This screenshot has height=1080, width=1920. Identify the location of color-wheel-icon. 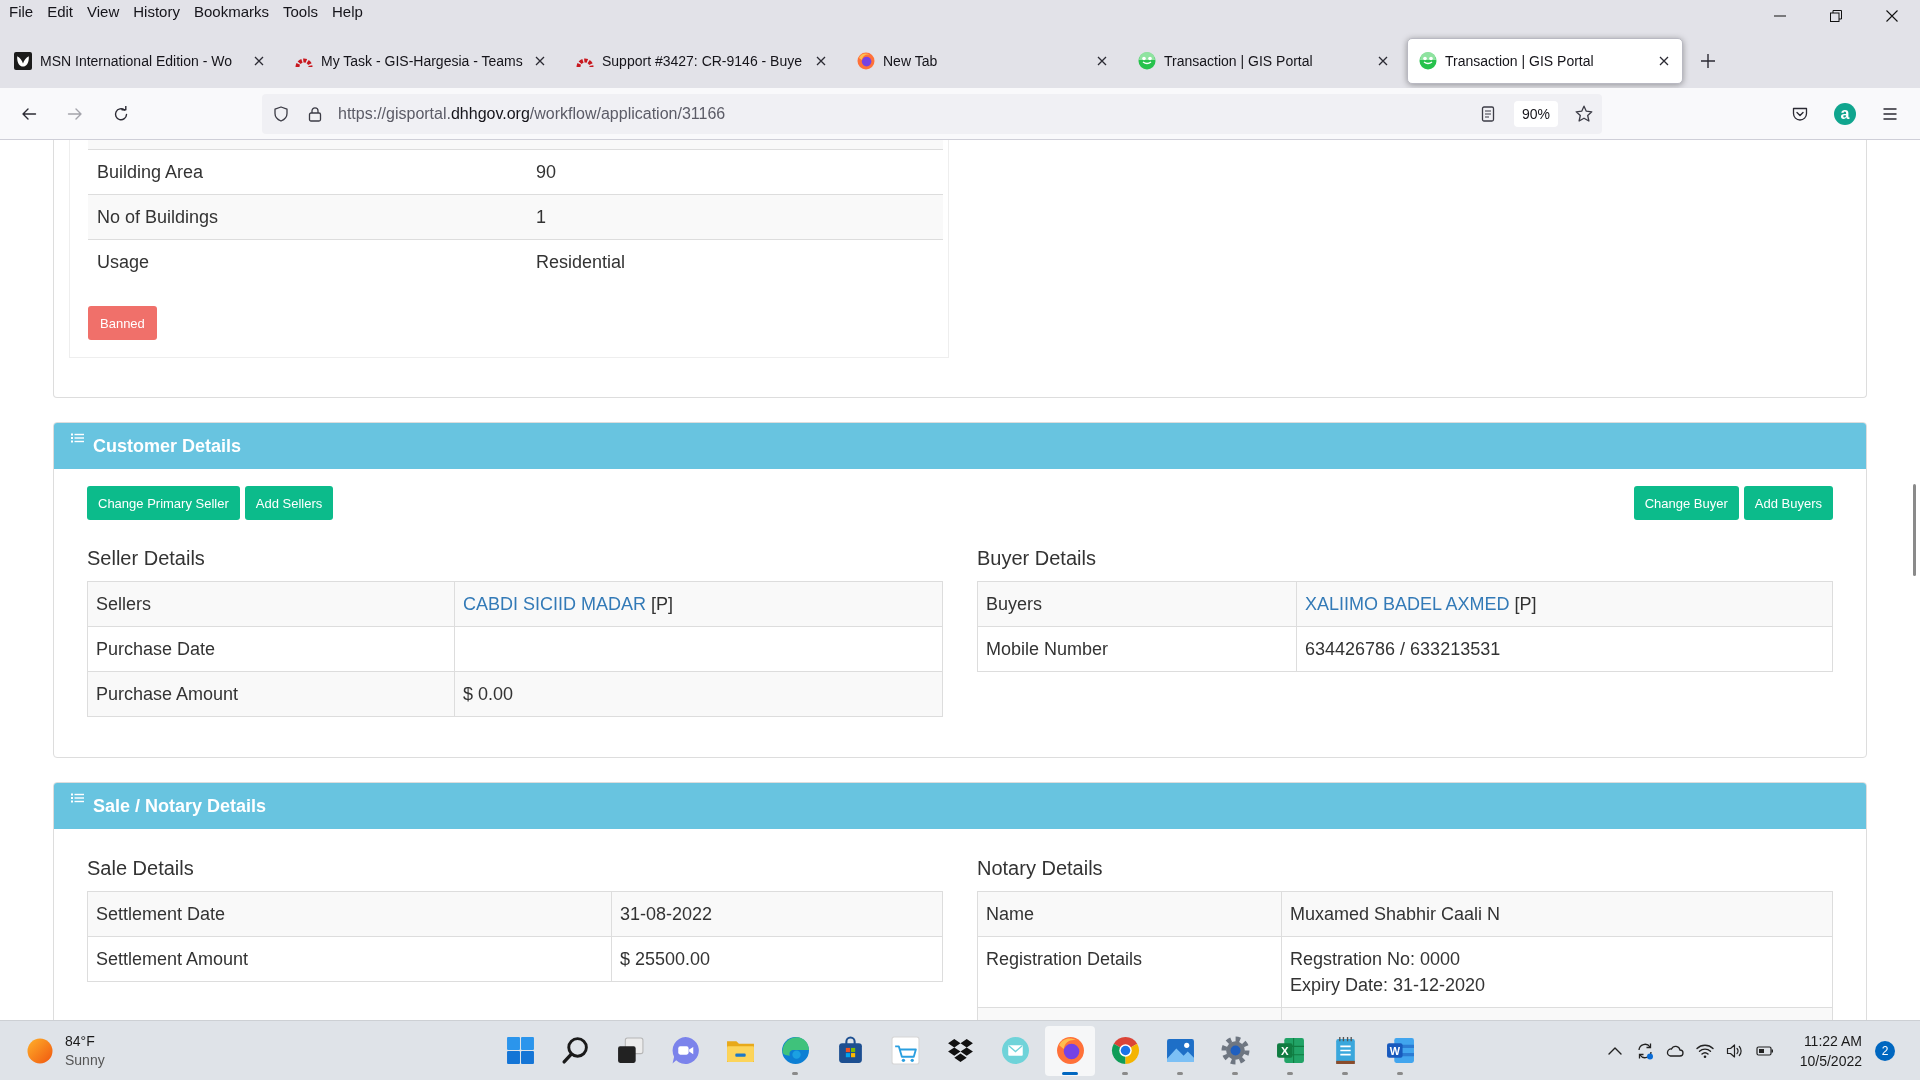
(1125, 1050).